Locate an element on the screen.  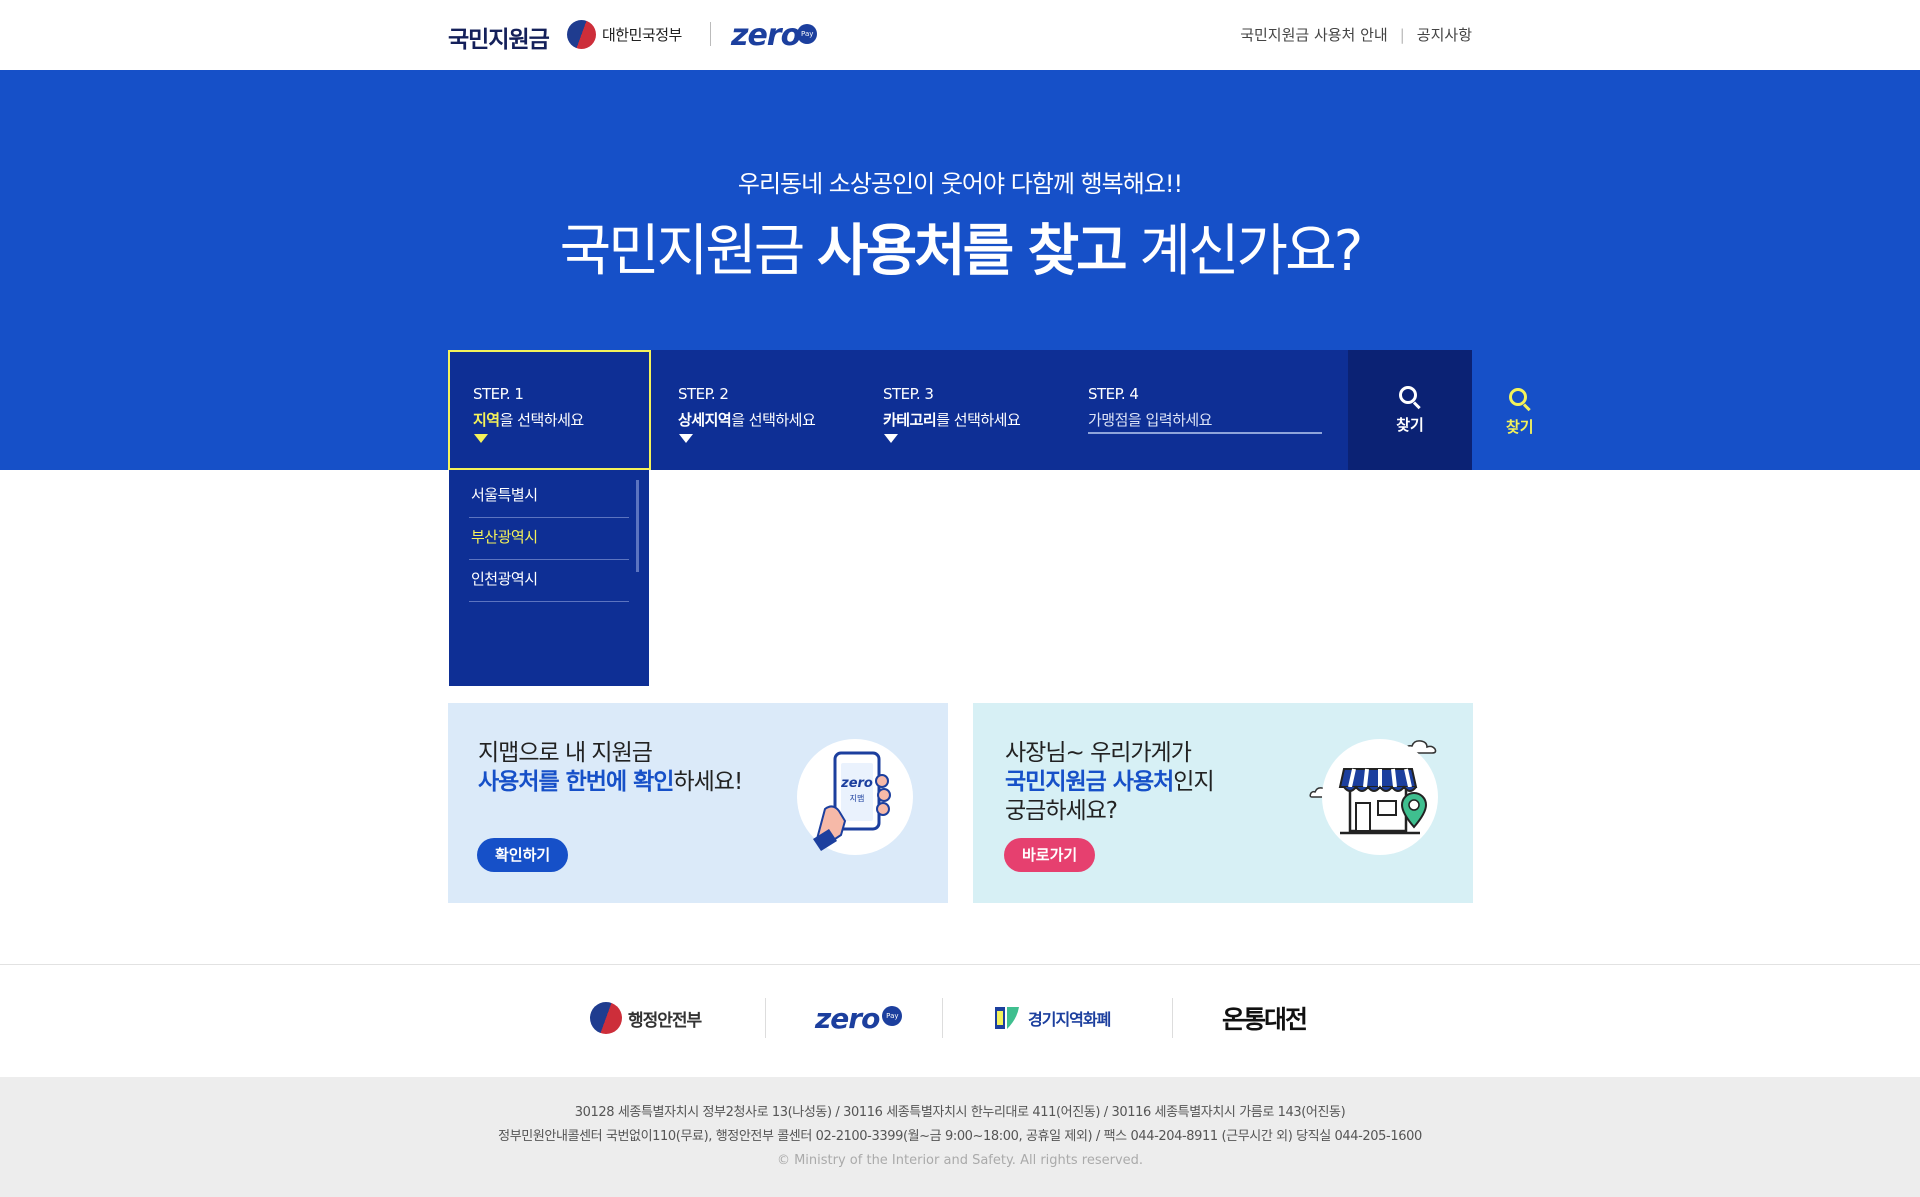
partner-ontong-label: 온통대전 is located at coordinates (1265, 1019).